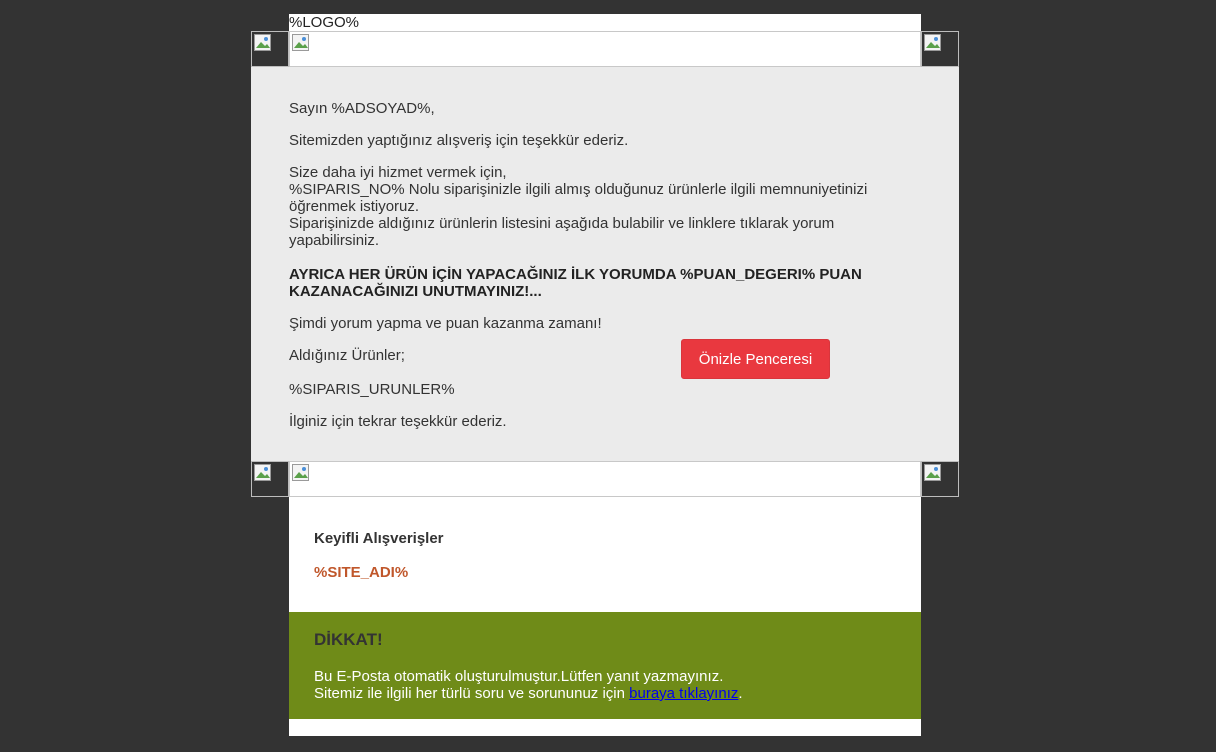 Image resolution: width=1216 pixels, height=752 pixels. What do you see at coordinates (334, 240) in the screenshot?
I see `intro-line-5: yapabilirsiniz.` at bounding box center [334, 240].